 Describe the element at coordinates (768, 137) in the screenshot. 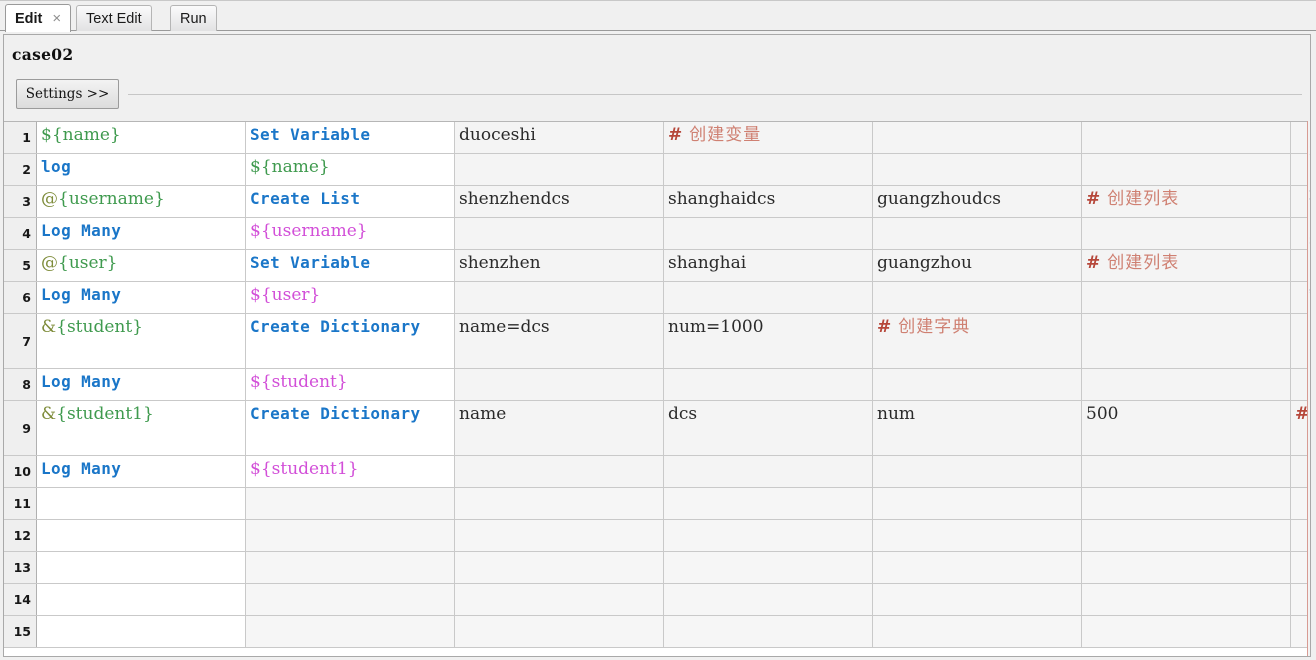

I see `grid-cell: # 创建变量` at that location.